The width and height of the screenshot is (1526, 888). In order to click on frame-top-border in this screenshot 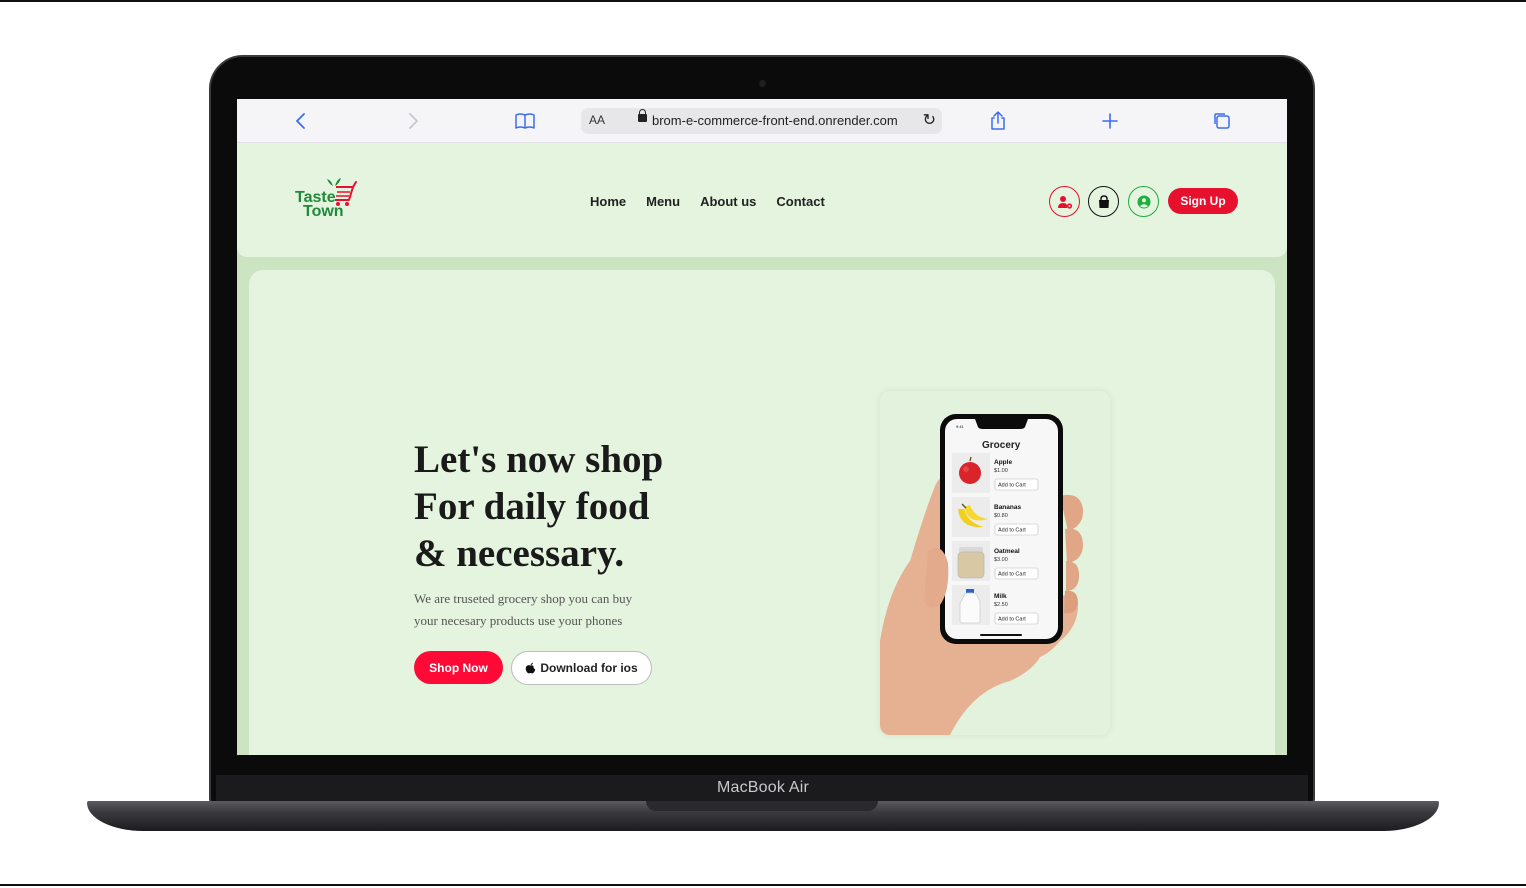, I will do `click(763, 1)`.